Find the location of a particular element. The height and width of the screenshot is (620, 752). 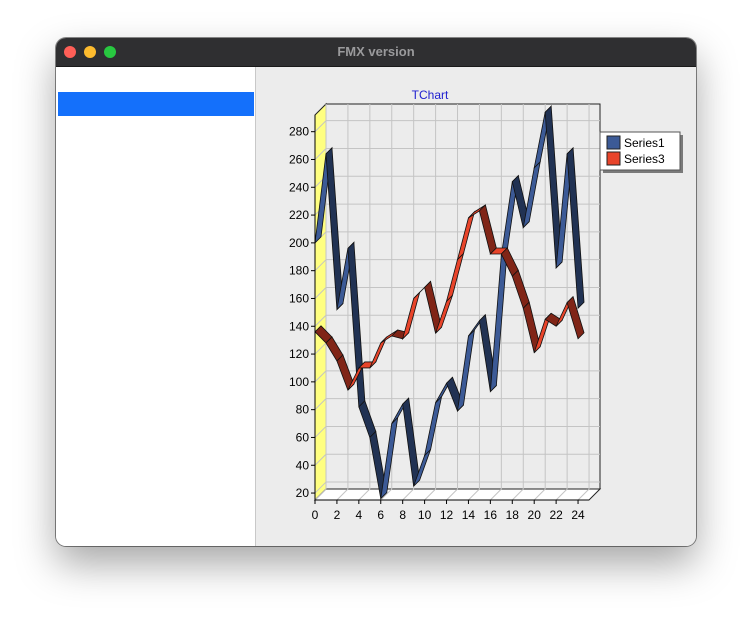

chart-legend: Series1 Series3 is located at coordinates (641, 152).